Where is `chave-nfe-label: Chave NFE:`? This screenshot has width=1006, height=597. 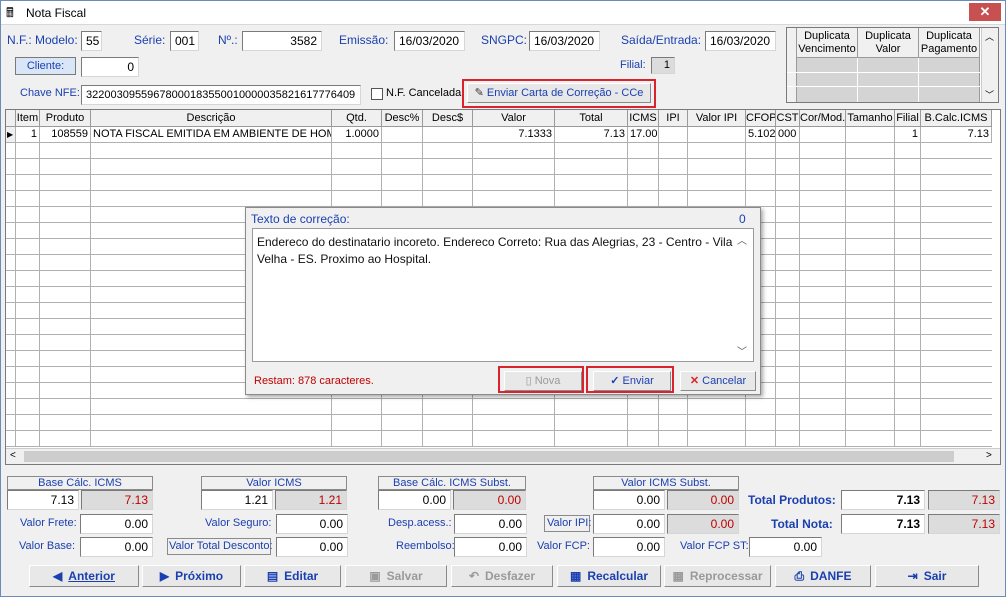 chave-nfe-label: Chave NFE: is located at coordinates (50, 93).